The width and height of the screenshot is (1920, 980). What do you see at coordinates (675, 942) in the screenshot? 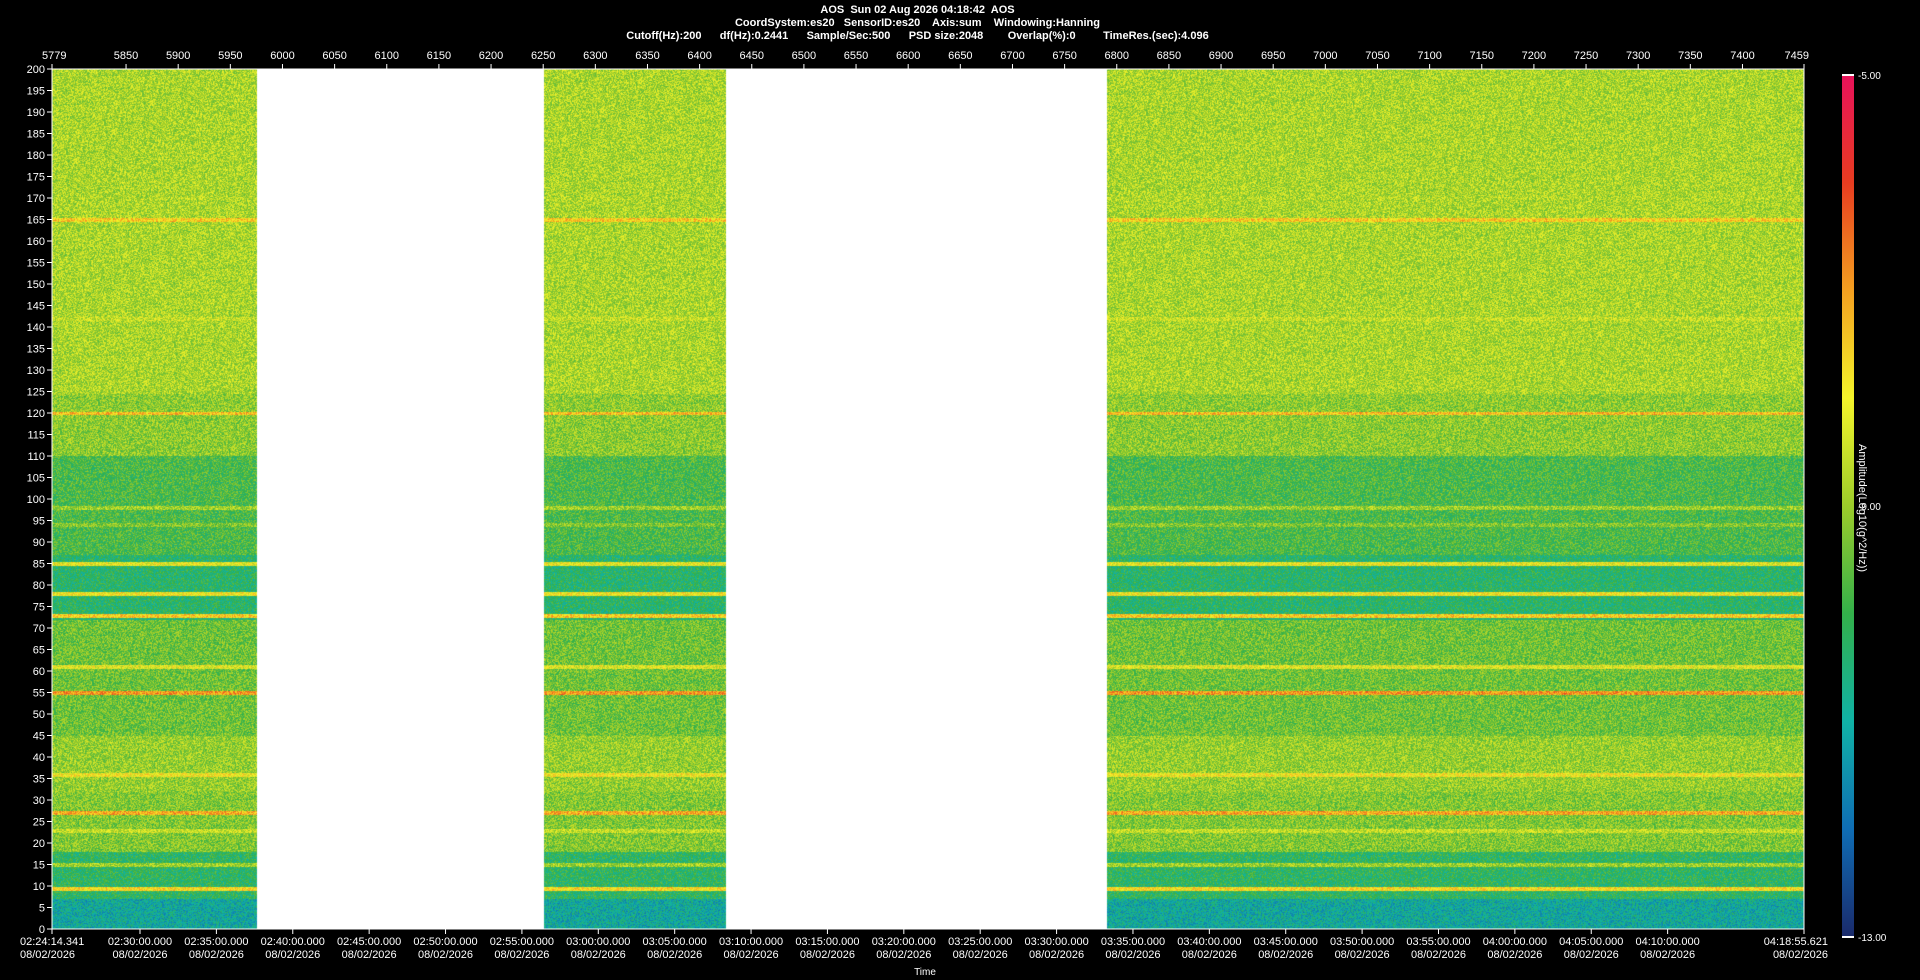
I see `time-tick-label: 03:05:00.000` at bounding box center [675, 942].